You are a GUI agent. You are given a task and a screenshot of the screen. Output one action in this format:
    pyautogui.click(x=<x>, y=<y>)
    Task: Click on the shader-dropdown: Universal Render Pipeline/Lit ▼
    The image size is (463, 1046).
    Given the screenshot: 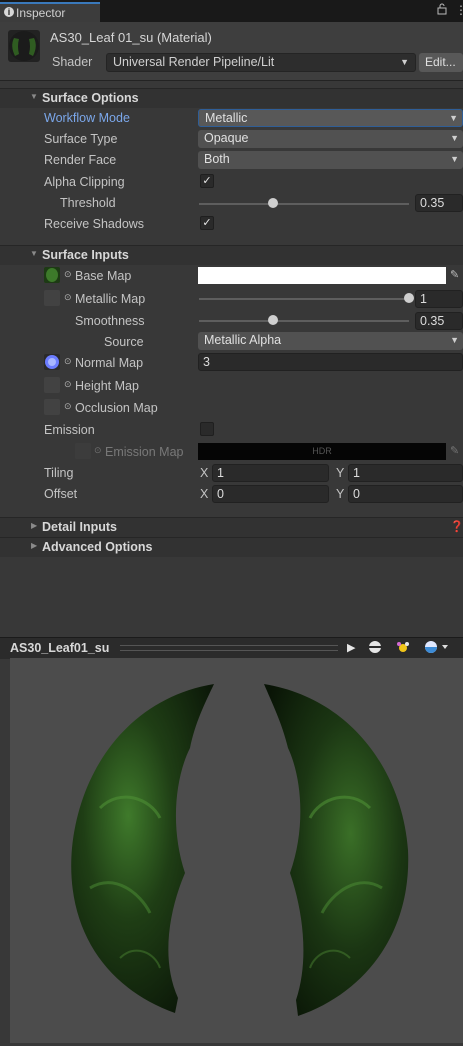 What is the action you would take?
    pyautogui.click(x=261, y=62)
    